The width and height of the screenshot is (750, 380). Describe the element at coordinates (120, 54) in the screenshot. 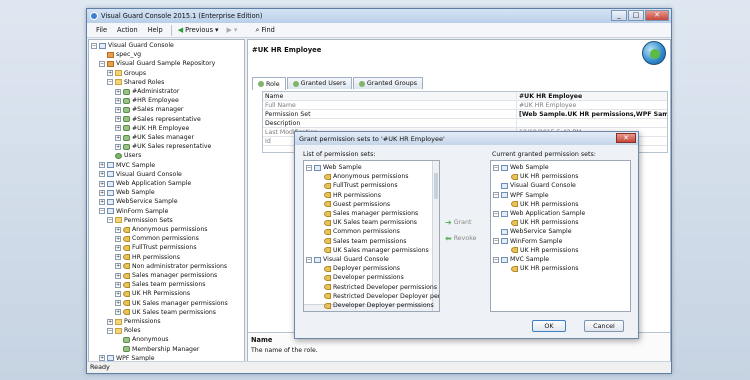

I see `tree-item-spec-vg: spec_vg` at that location.